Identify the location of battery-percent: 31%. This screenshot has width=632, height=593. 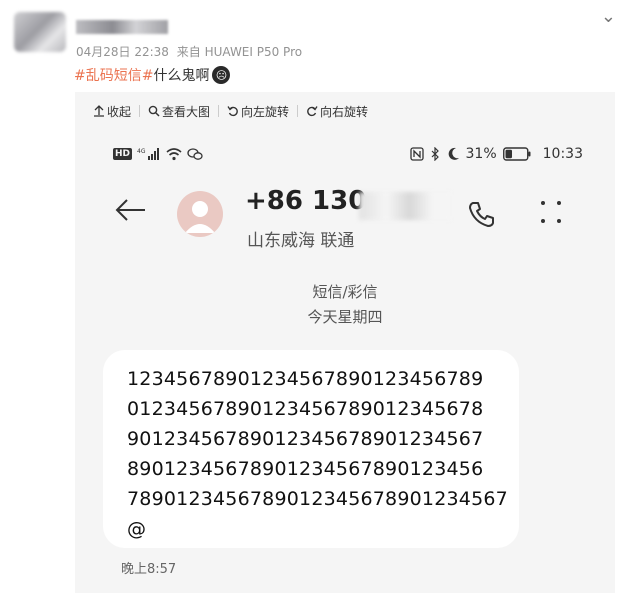
(481, 154).